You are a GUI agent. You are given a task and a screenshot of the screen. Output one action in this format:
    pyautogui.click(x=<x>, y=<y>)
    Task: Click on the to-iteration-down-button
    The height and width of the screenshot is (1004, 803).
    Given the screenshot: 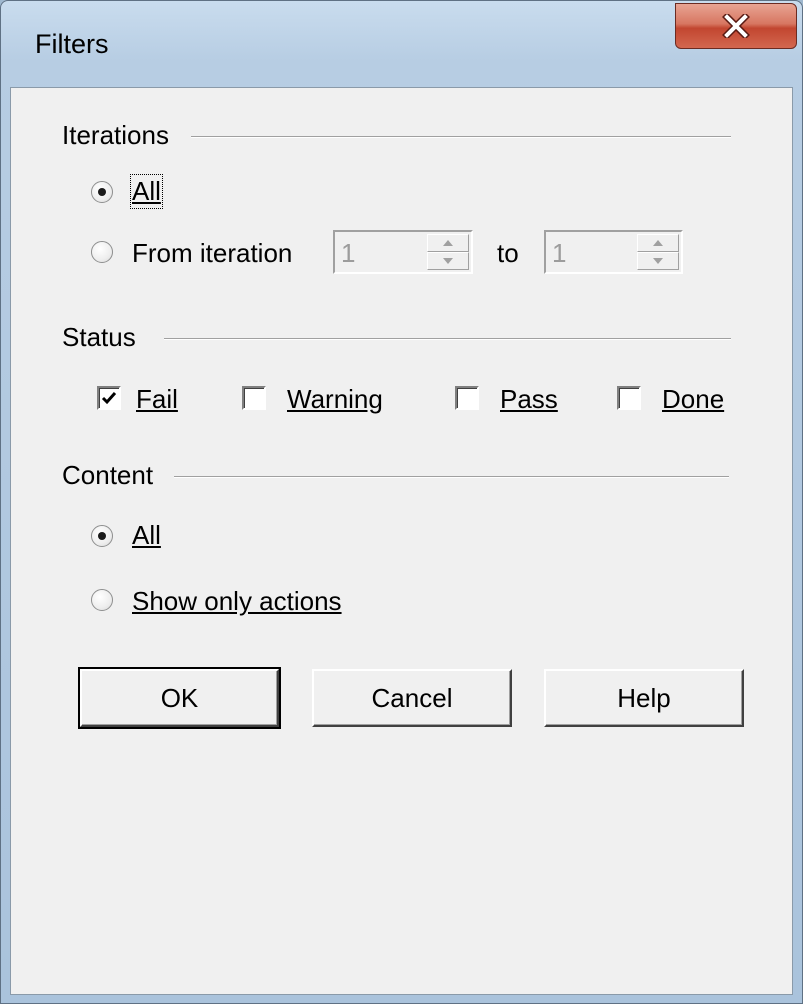 What is the action you would take?
    pyautogui.click(x=658, y=261)
    